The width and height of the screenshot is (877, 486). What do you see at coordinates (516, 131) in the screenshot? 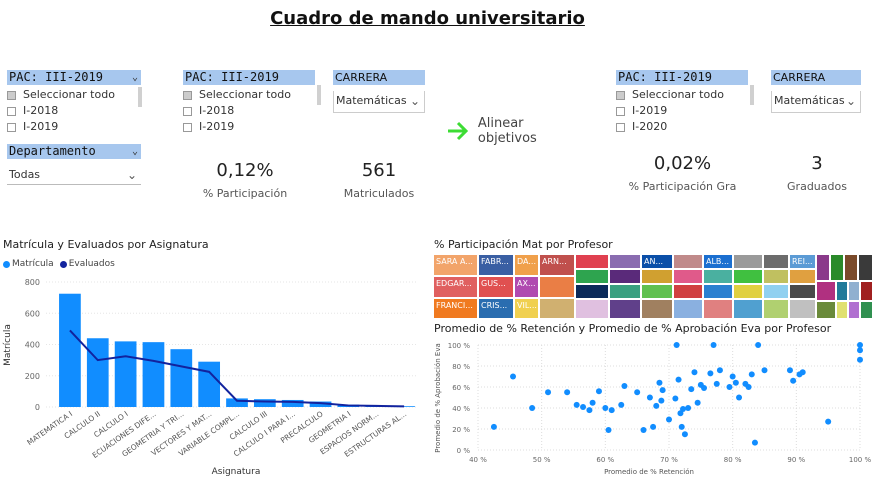
I see `align-objectives-button: Alinear objetivos` at bounding box center [516, 131].